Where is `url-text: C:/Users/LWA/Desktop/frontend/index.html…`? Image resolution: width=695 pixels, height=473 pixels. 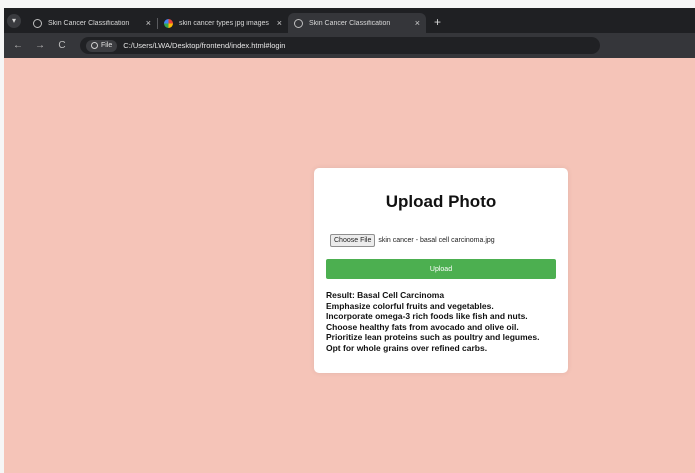 url-text: C:/Users/LWA/Desktop/frontend/index.html… is located at coordinates (204, 45).